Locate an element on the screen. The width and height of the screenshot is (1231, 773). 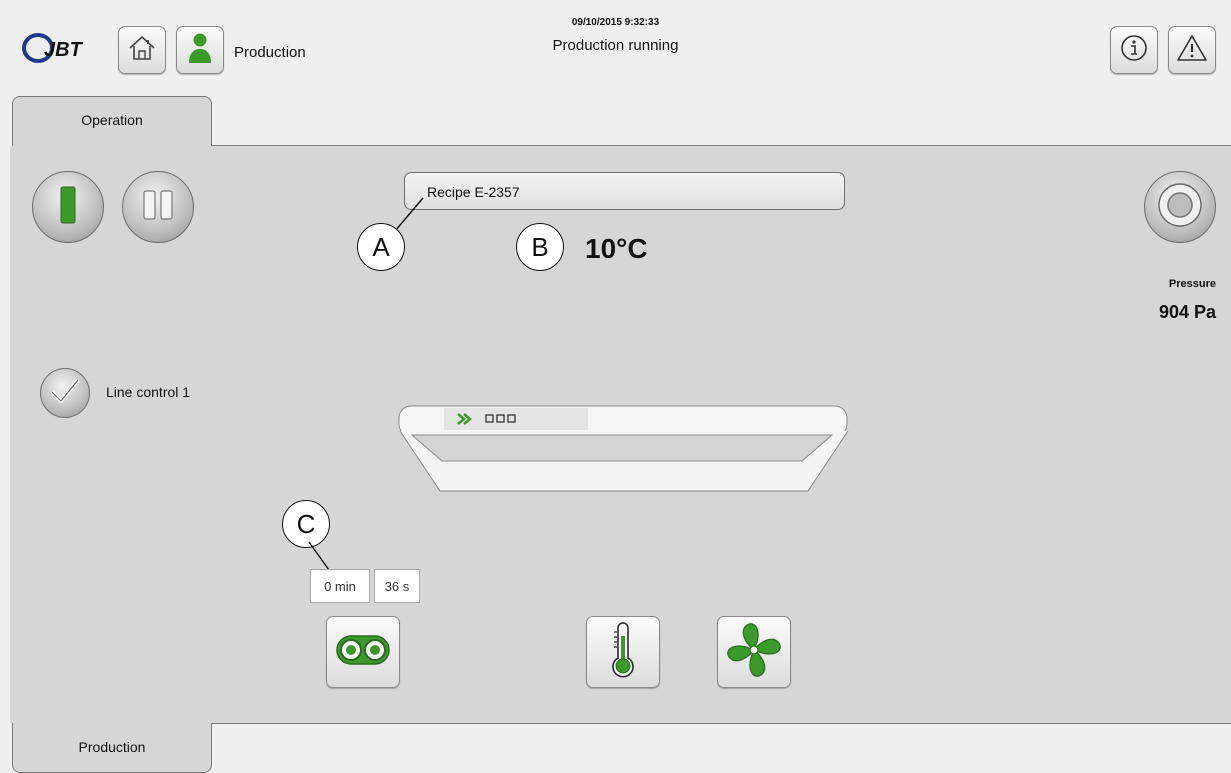
warning-button is located at coordinates (1192, 50).